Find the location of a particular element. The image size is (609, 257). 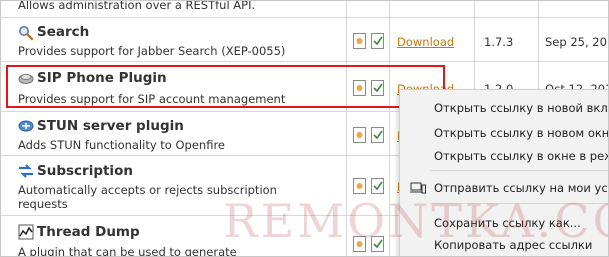

highlight-box is located at coordinates (225, 86).